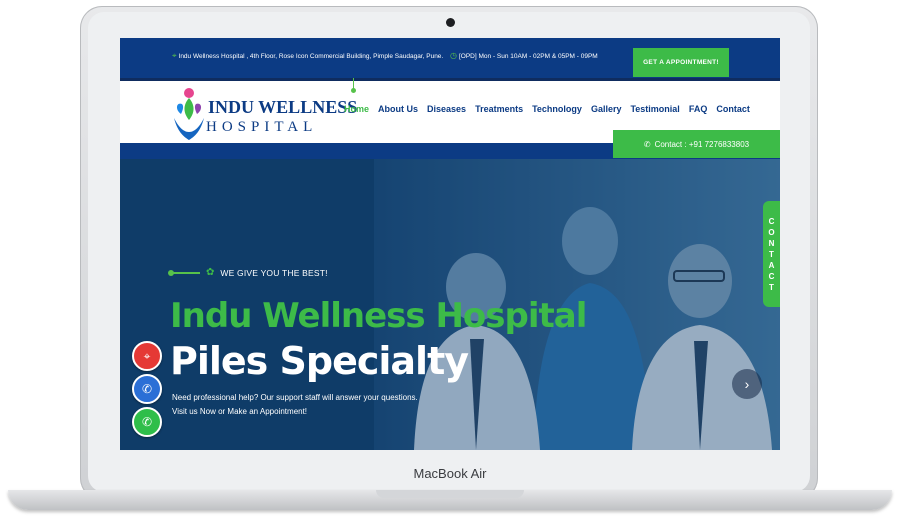 This screenshot has width=900, height=520. I want to click on leaf-logo-icon: ✿, so click(210, 272).